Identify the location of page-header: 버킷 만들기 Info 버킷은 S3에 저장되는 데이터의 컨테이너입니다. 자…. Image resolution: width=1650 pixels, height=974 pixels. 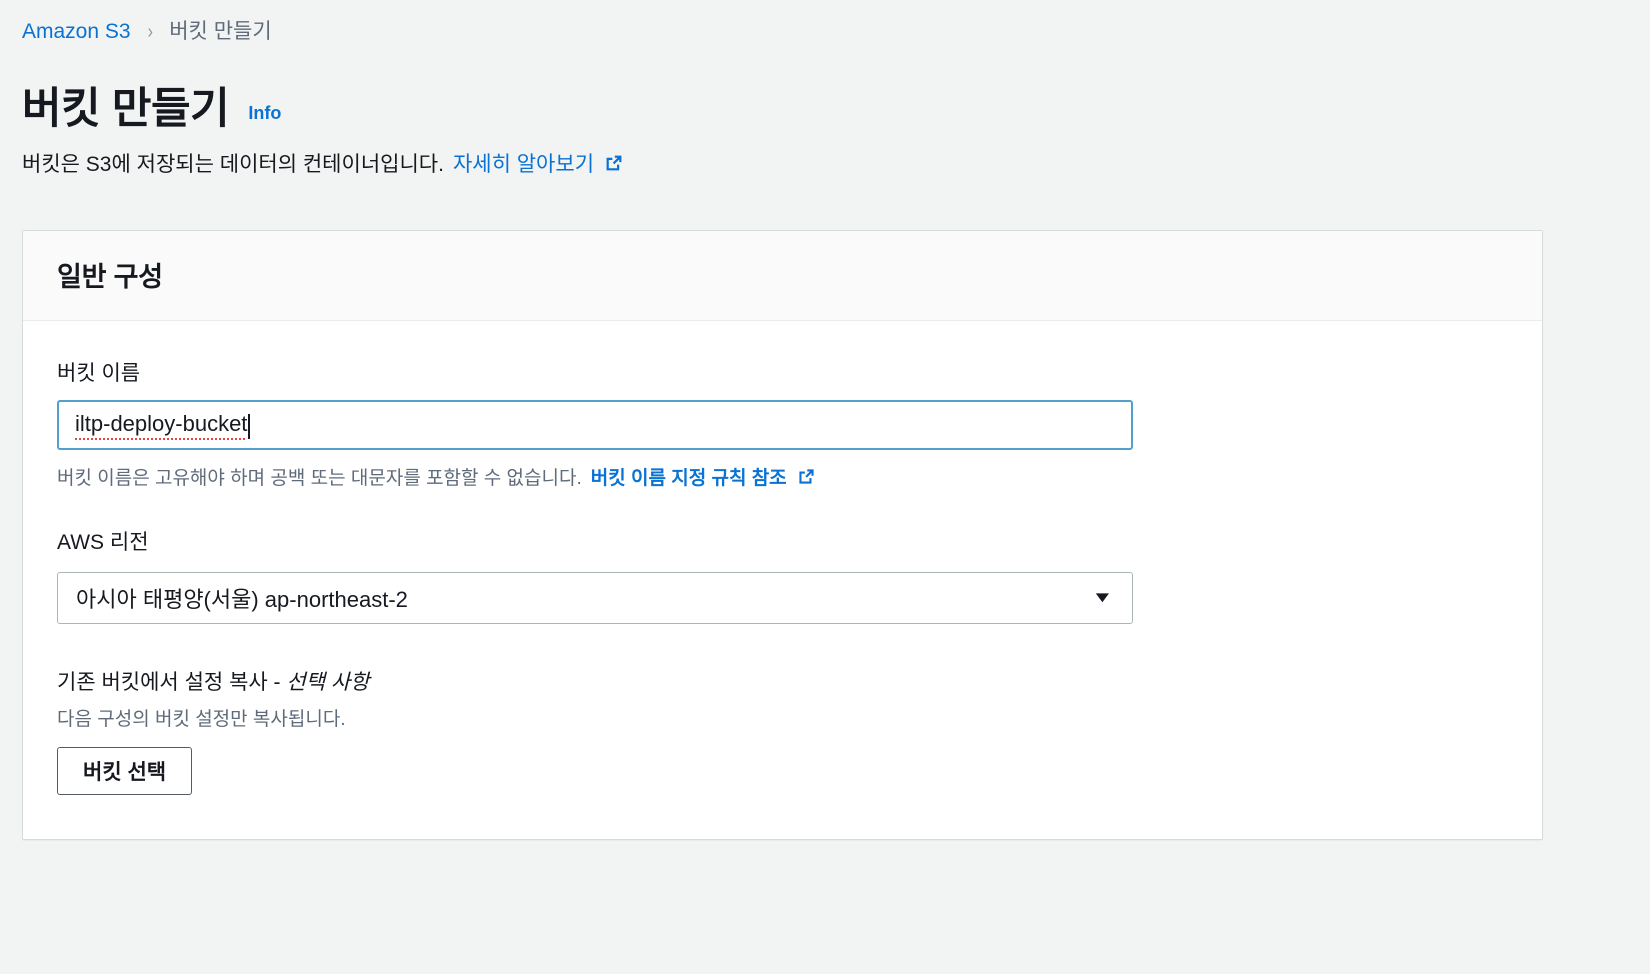
(825, 112).